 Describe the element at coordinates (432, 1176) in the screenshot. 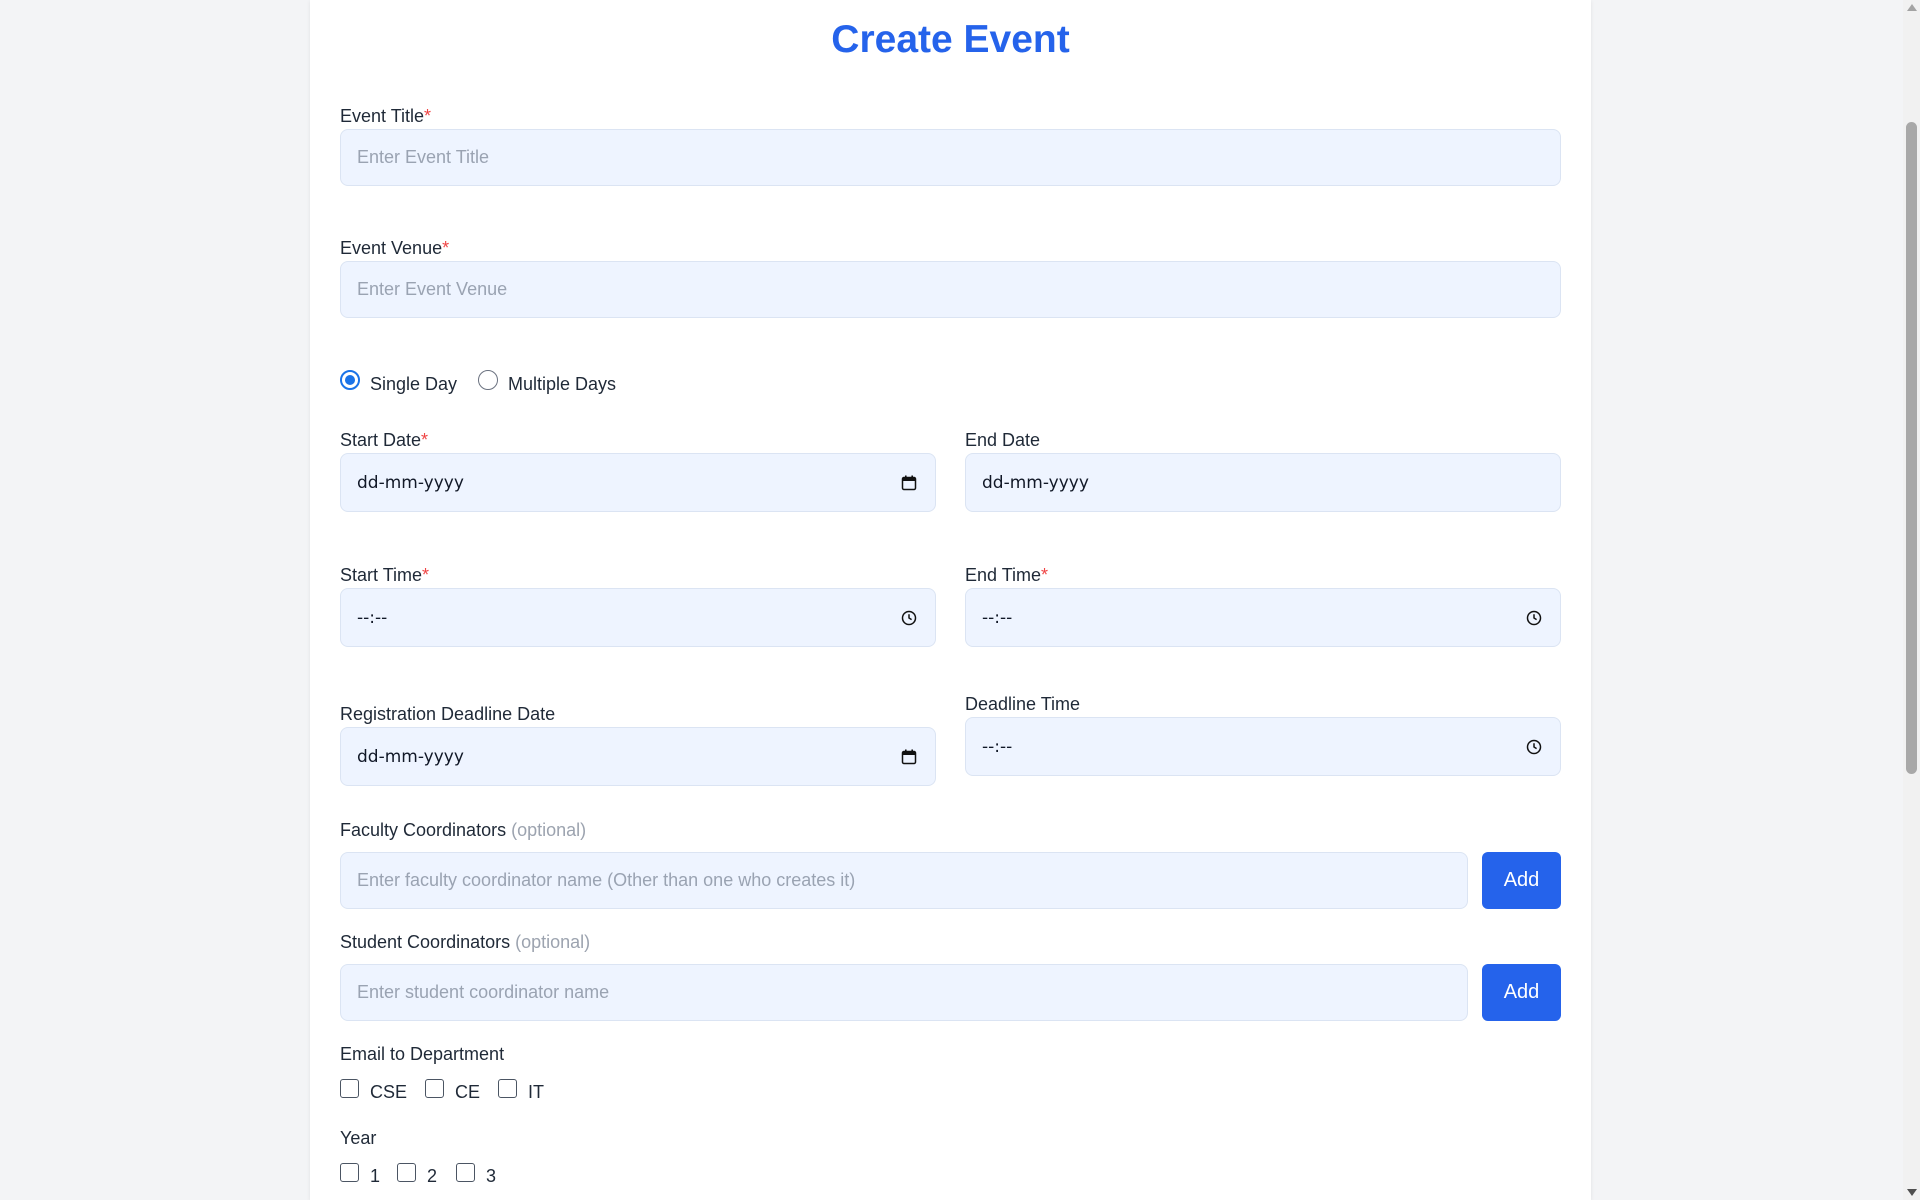

I see `year-2-label: 2` at that location.